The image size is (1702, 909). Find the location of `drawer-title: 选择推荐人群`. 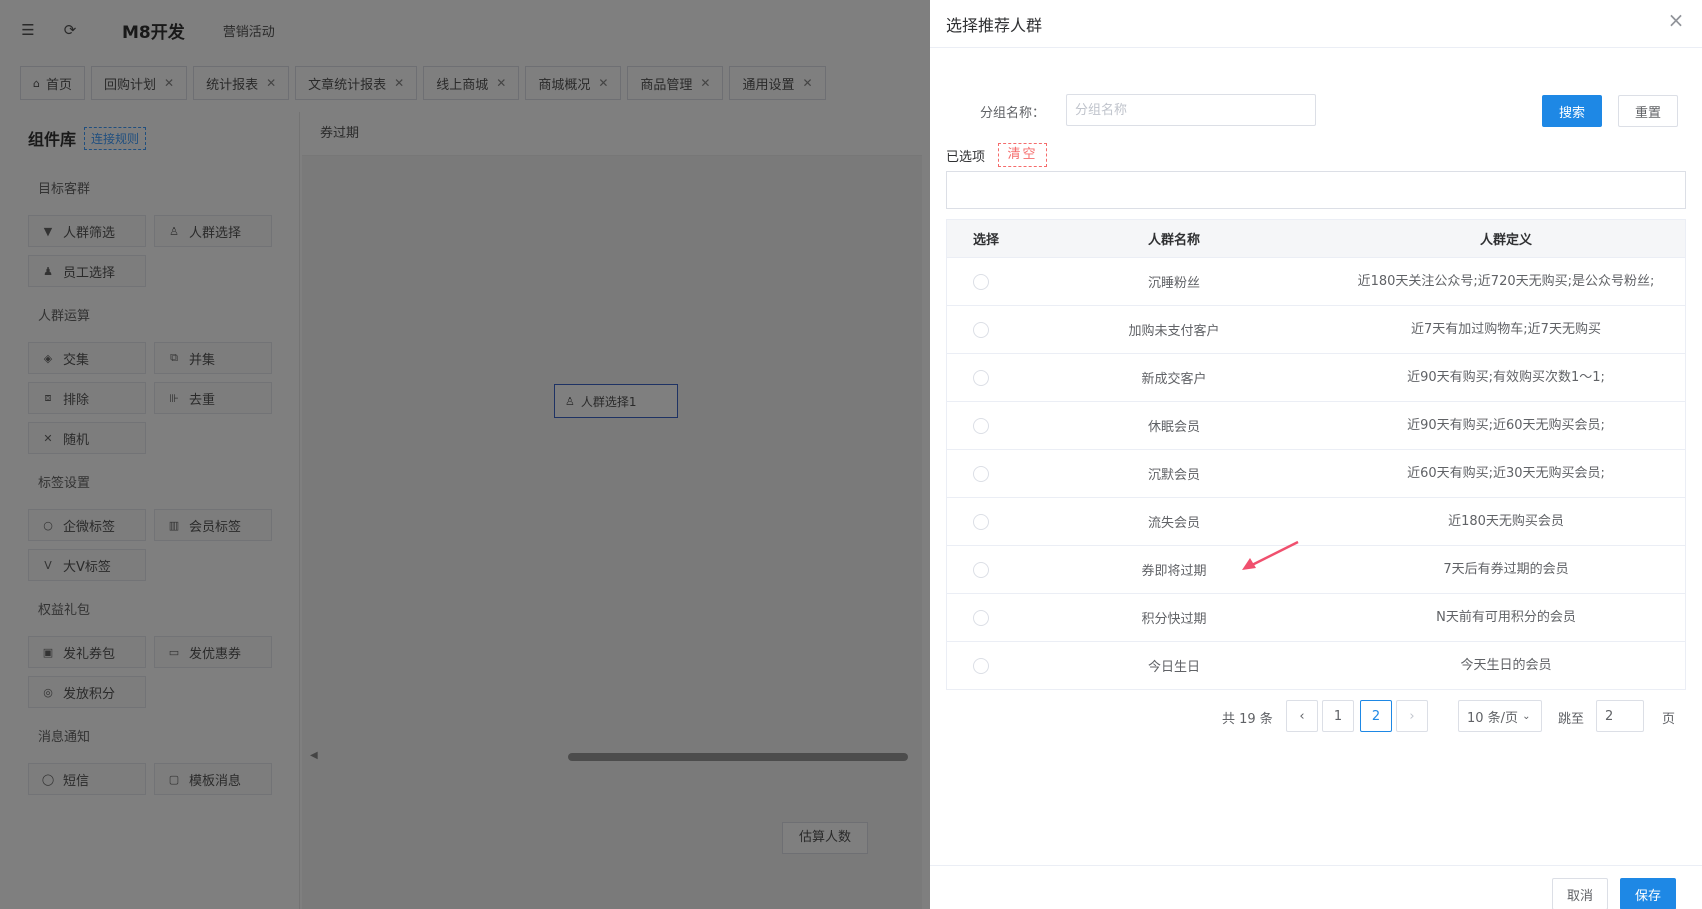

drawer-title: 选择推荐人群 is located at coordinates (994, 25).